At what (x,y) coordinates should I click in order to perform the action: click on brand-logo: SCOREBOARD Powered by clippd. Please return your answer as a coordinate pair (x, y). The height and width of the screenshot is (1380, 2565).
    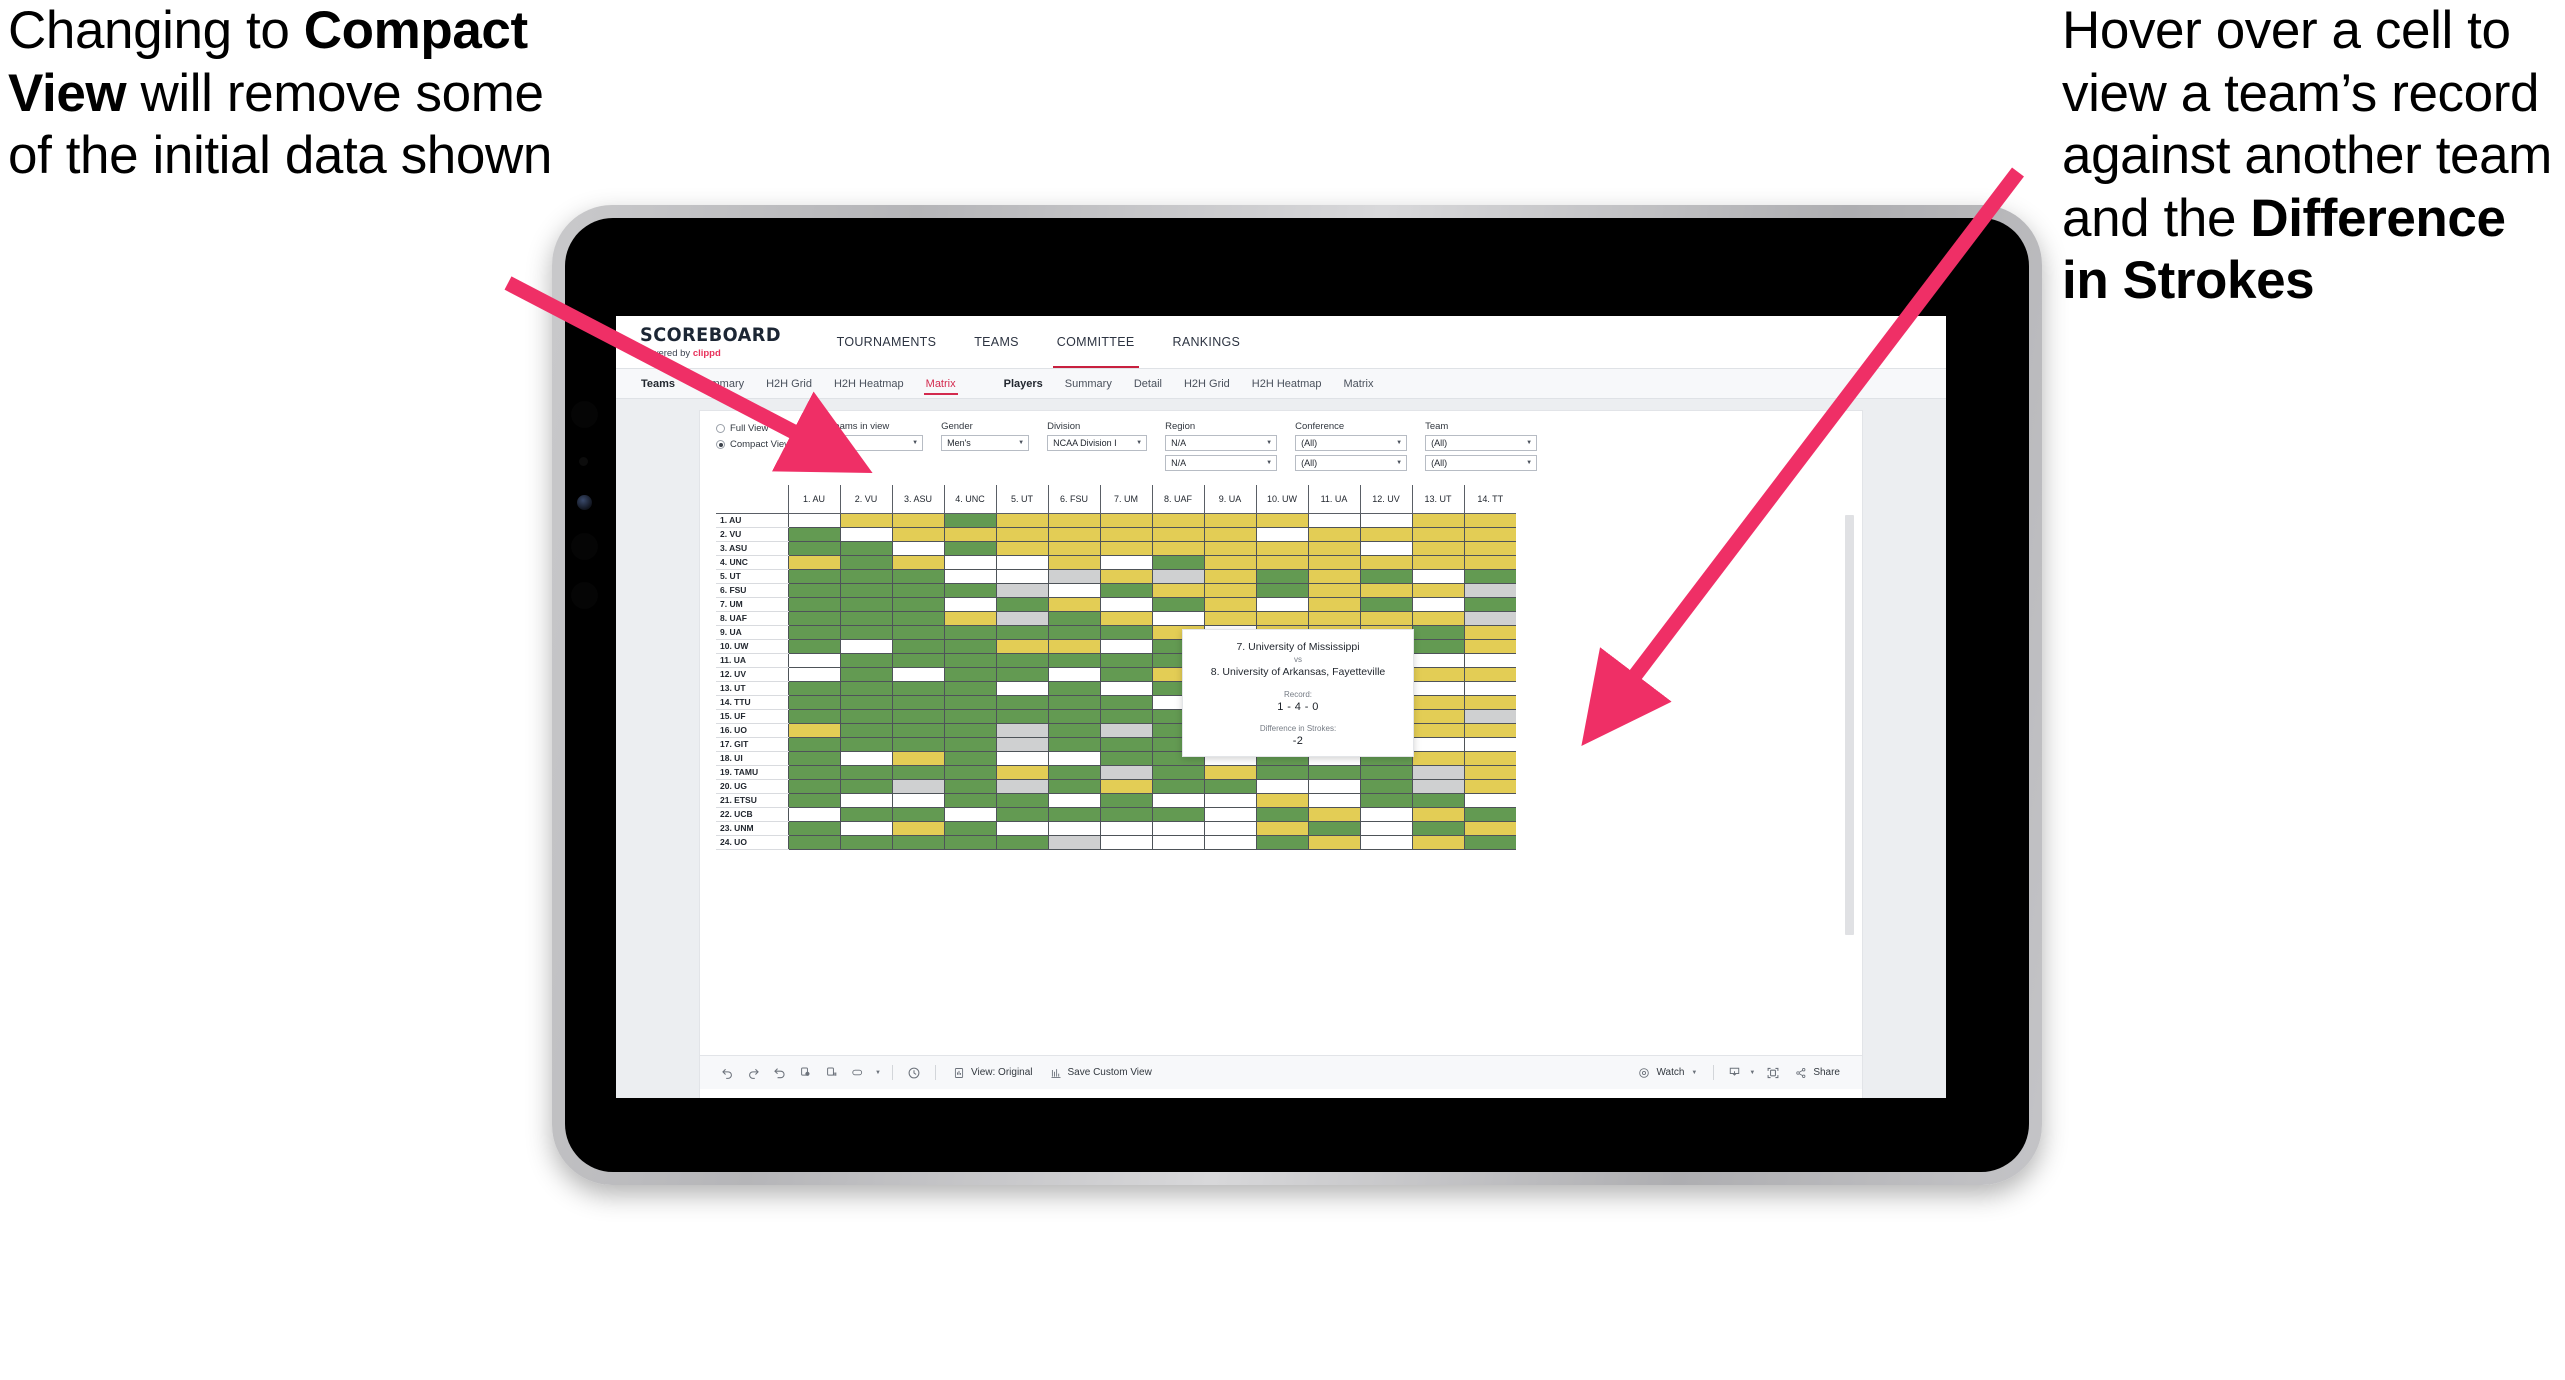
    Looking at the image, I should click on (729, 342).